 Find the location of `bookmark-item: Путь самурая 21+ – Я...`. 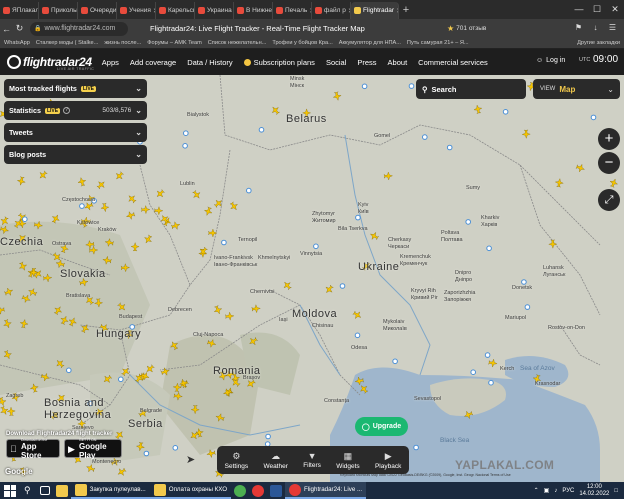

bookmark-item: Путь самурая 21+ – Я... is located at coordinates (438, 43).